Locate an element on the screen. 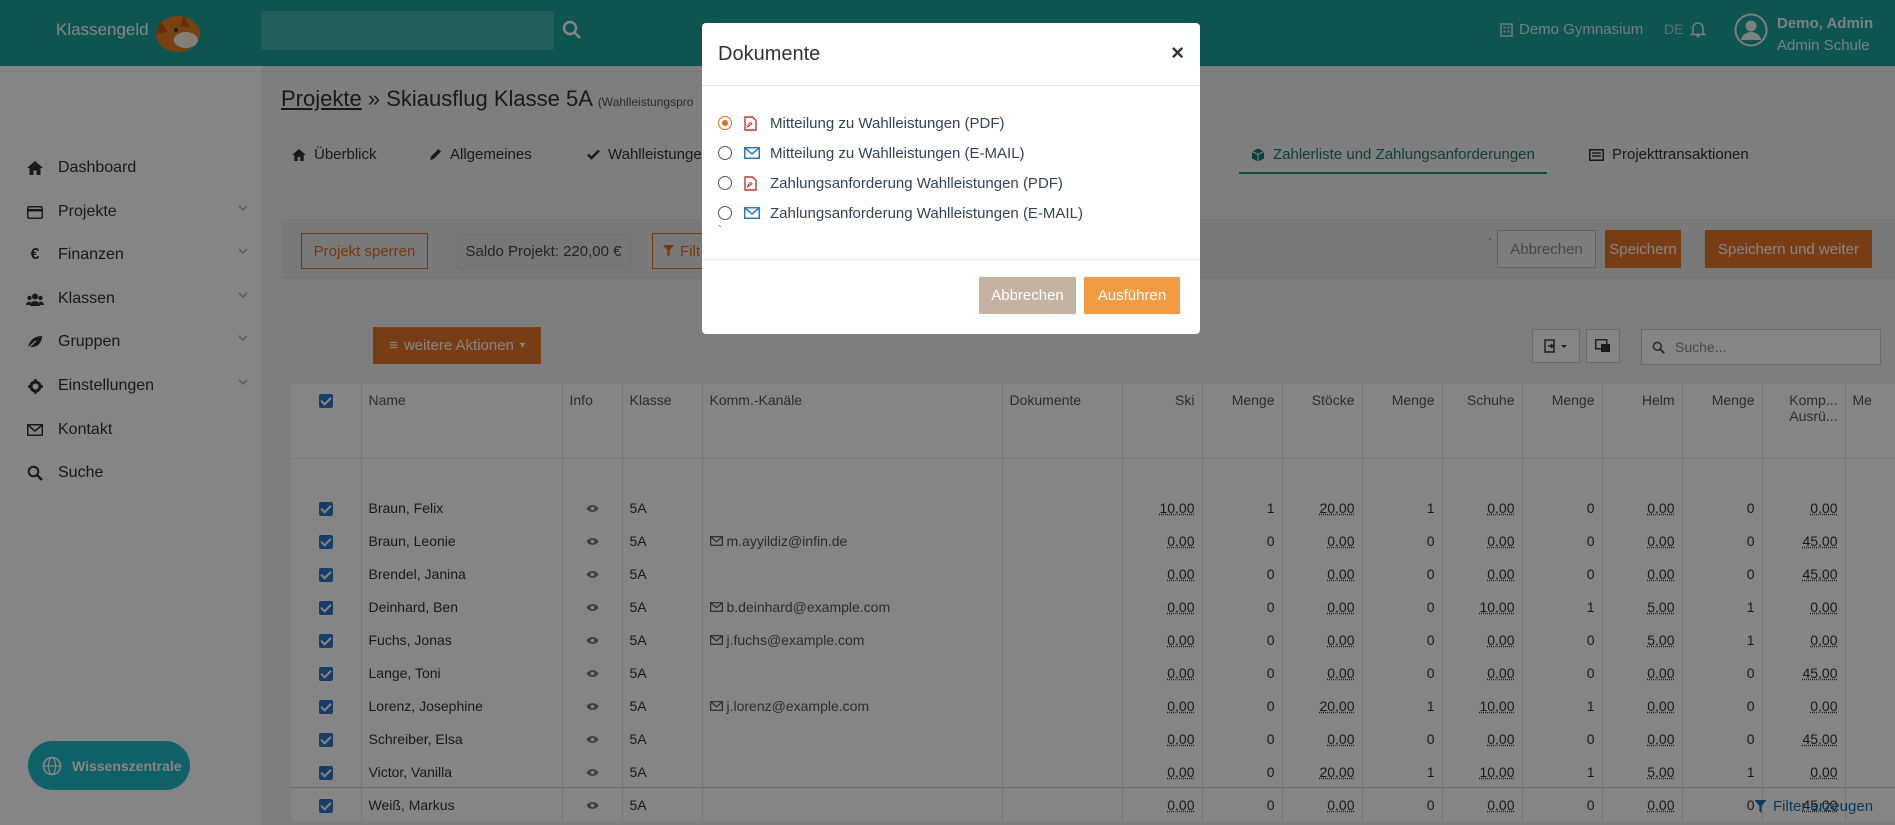  run-button: Ausführen is located at coordinates (1132, 295).